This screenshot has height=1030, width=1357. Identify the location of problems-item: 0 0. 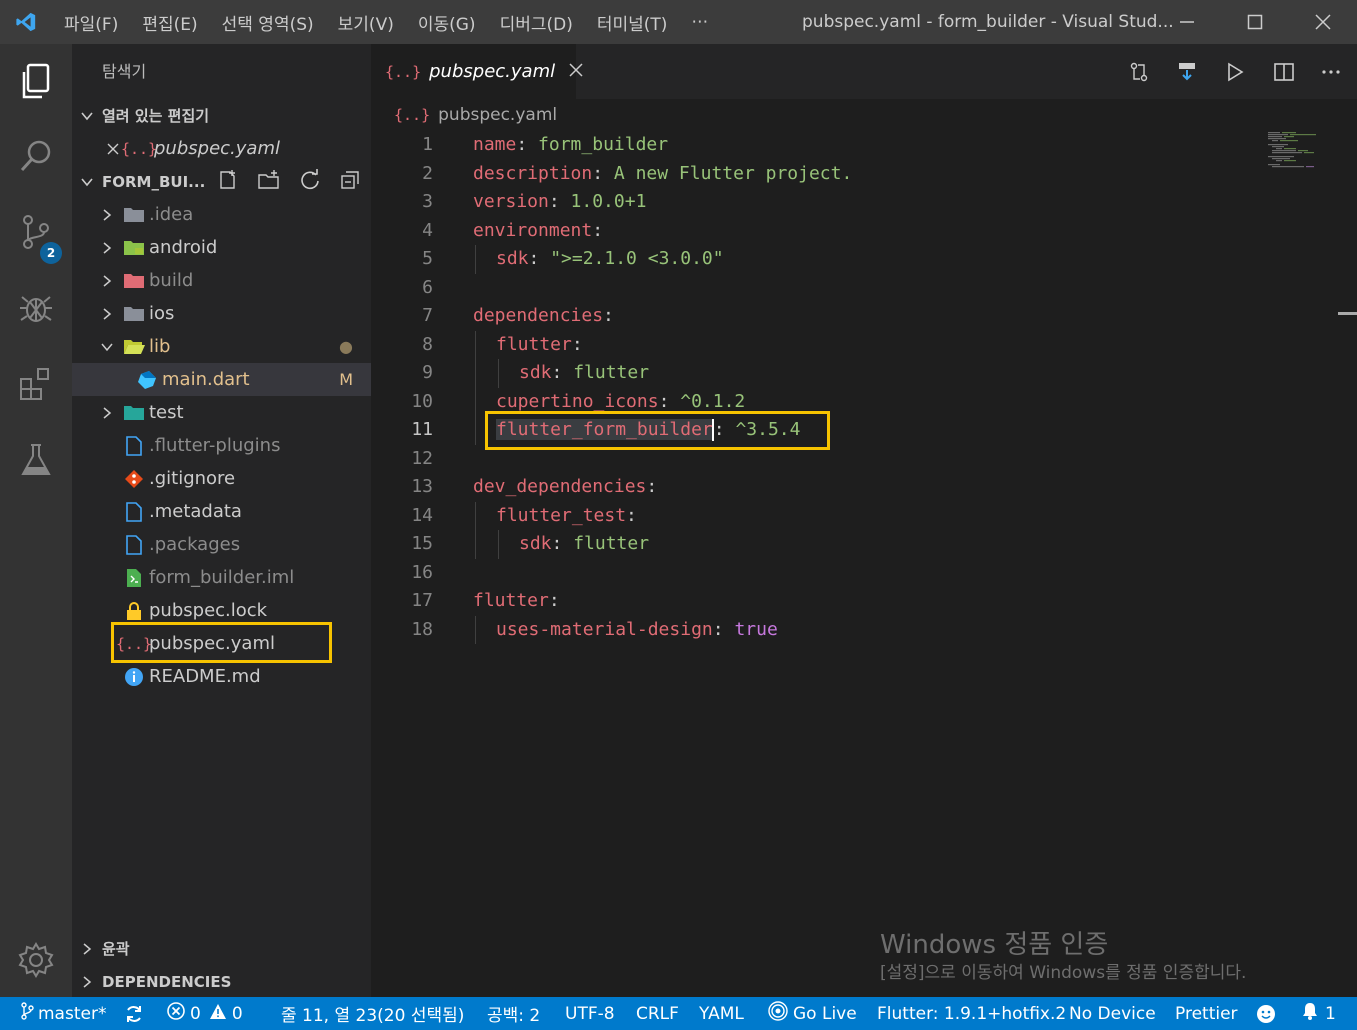
(205, 1013).